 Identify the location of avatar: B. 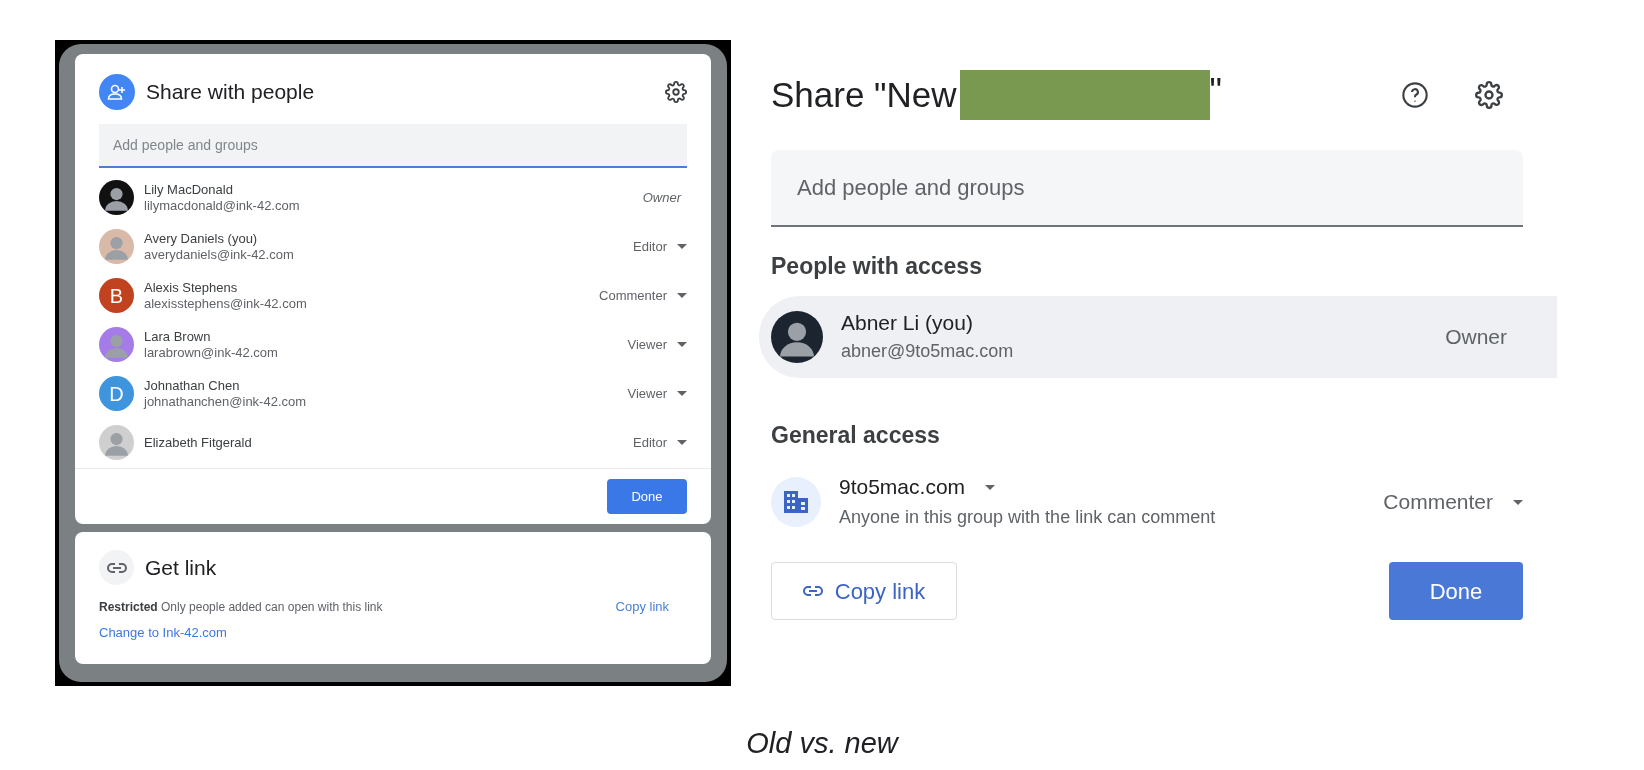
(116, 295).